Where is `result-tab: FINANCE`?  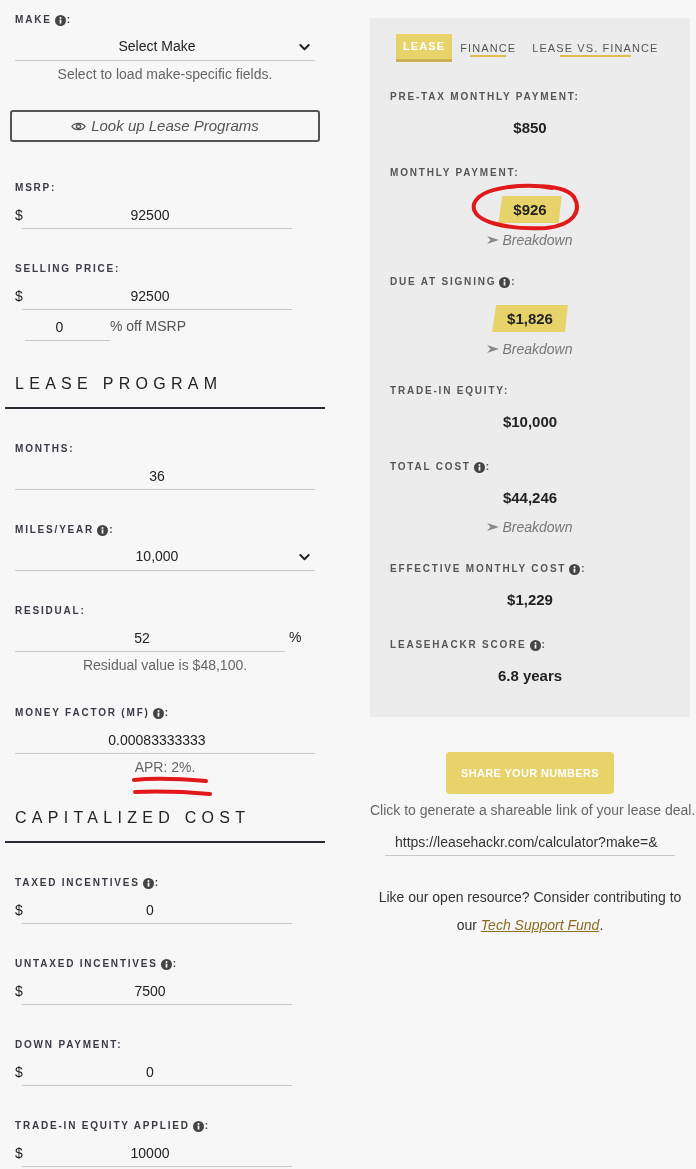
result-tab: FINANCE is located at coordinates (488, 48).